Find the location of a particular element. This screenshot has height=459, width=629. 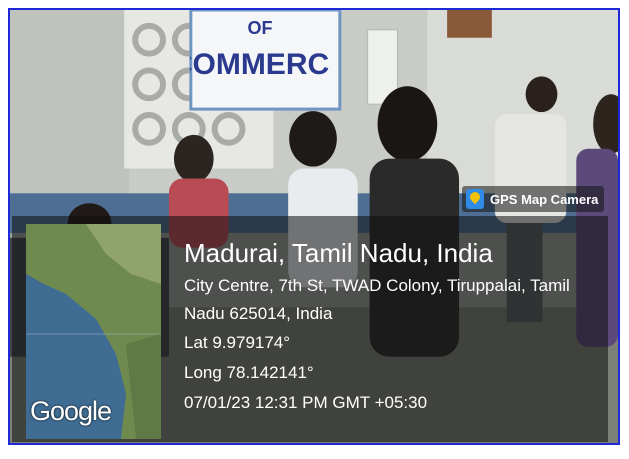

map-attribution: Google is located at coordinates (71, 411).